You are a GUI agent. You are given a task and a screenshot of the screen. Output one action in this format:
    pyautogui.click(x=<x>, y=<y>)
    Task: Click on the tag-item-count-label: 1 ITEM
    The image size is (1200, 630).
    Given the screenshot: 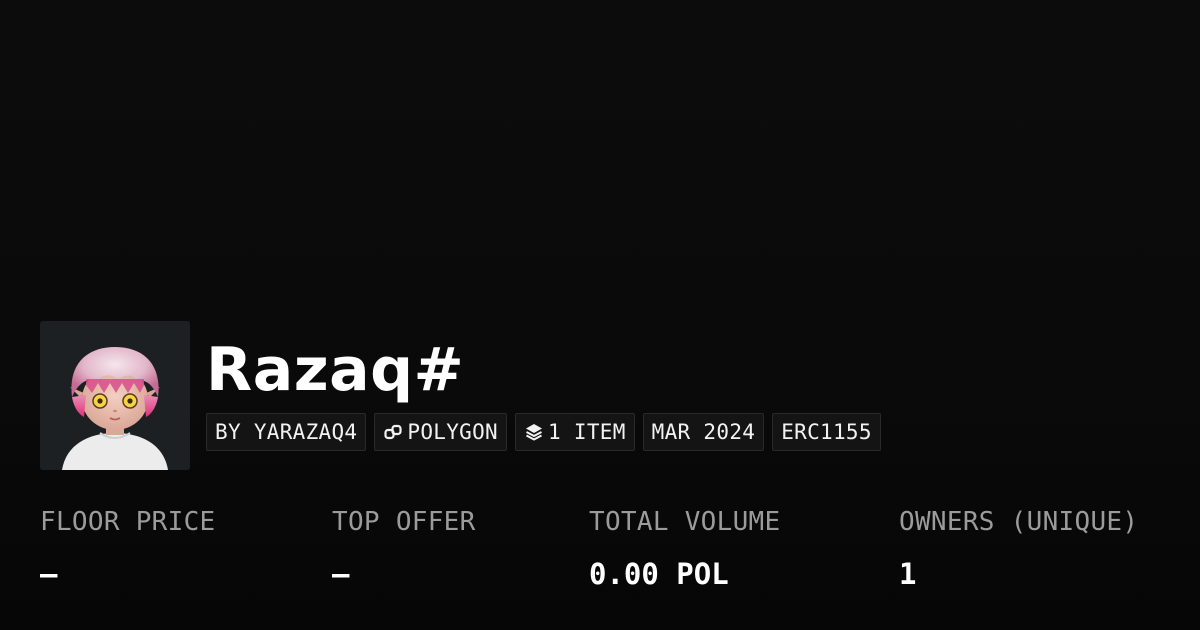 What is the action you would take?
    pyautogui.click(x=586, y=432)
    